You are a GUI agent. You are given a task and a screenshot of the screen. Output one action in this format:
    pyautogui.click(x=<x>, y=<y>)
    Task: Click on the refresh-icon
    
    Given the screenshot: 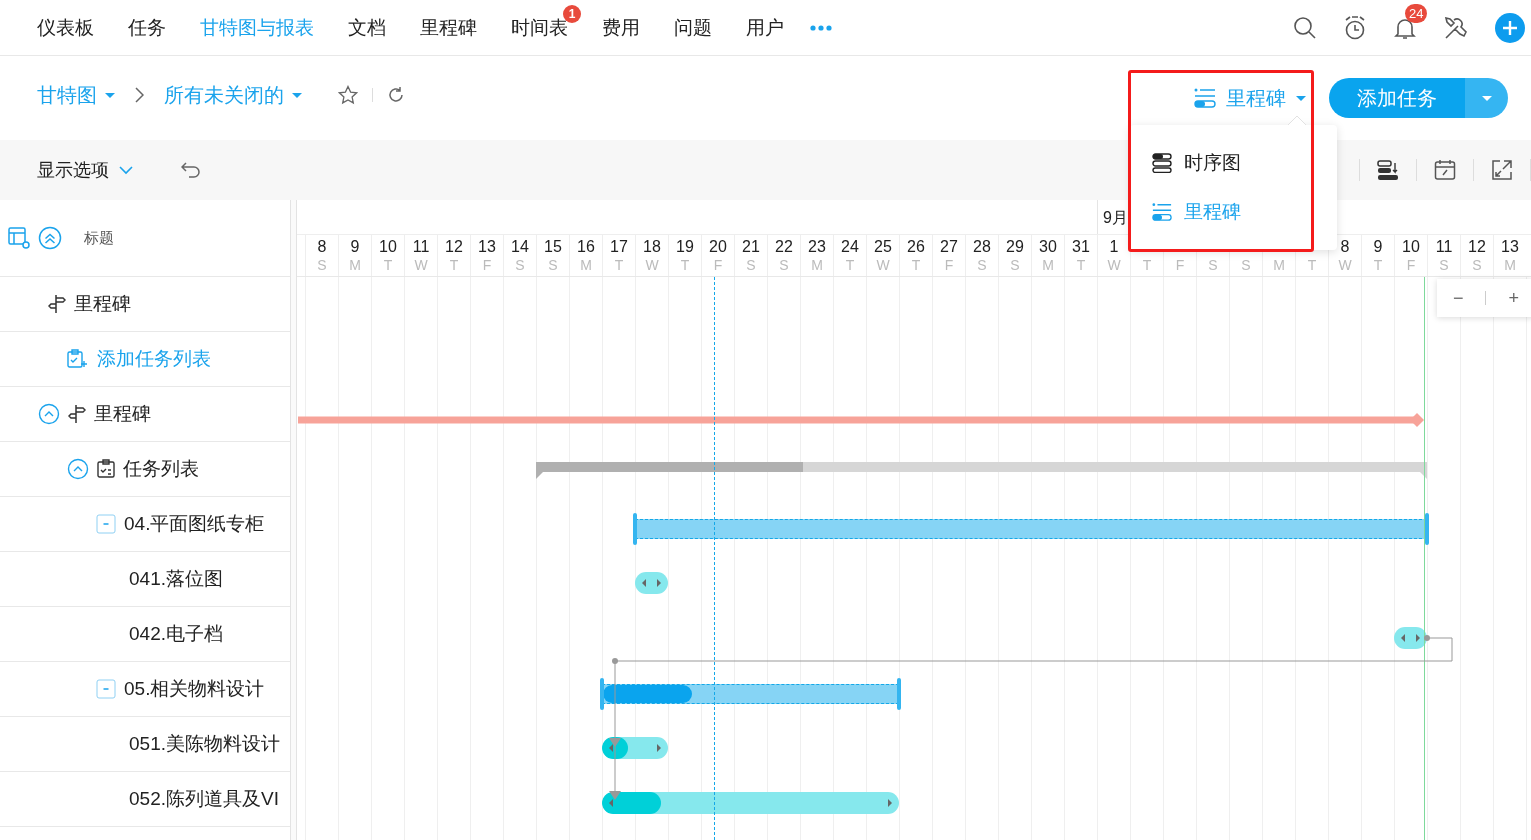 What is the action you would take?
    pyautogui.click(x=396, y=95)
    